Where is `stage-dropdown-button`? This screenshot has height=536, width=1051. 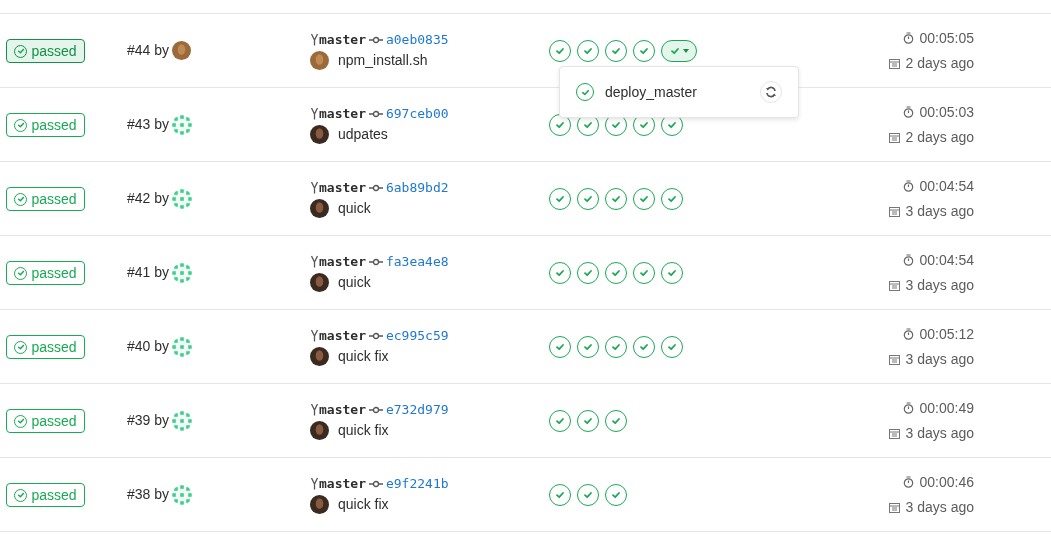
stage-dropdown-button is located at coordinates (679, 51).